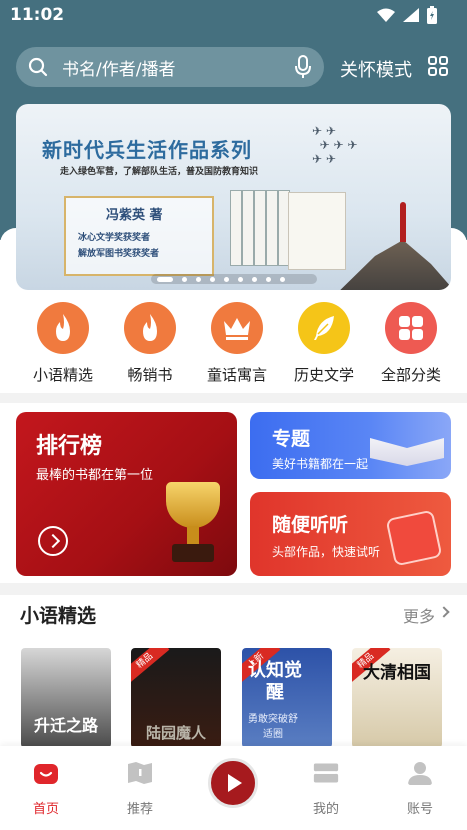  What do you see at coordinates (147, 150) in the screenshot?
I see `banner-title: 新时代兵生活作品系列` at bounding box center [147, 150].